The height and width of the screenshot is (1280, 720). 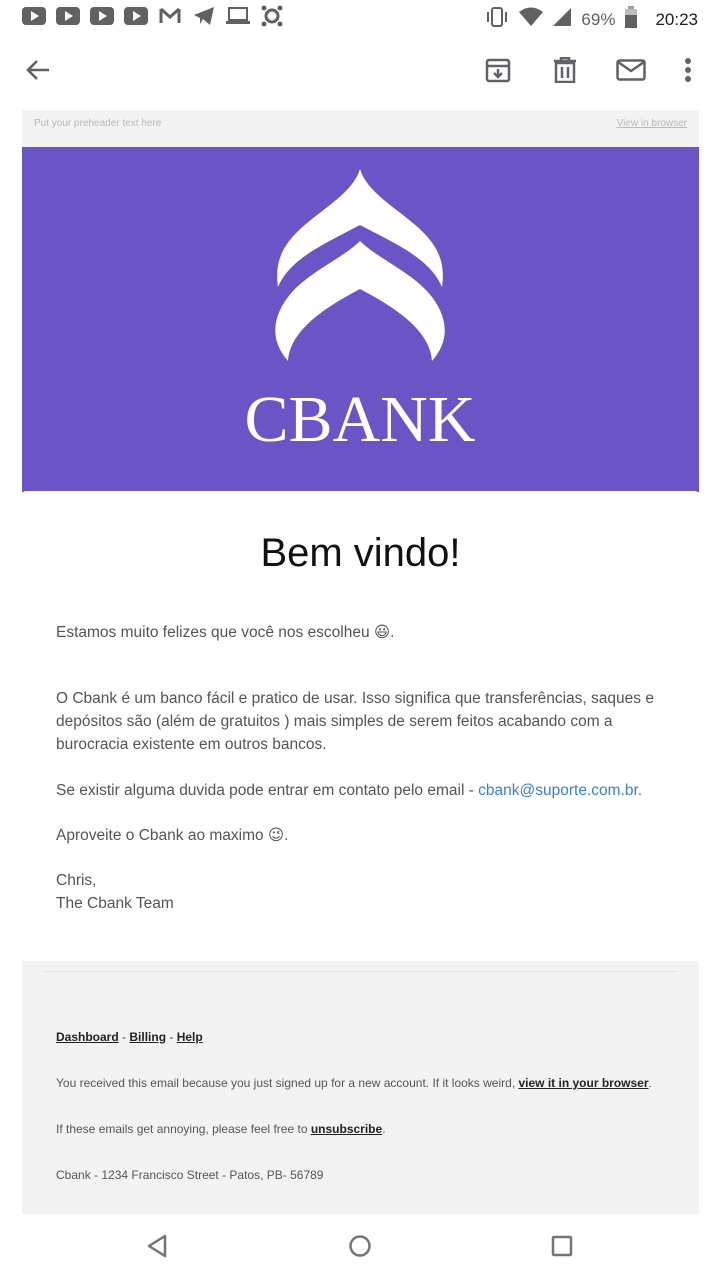 I want to click on more-options-button, so click(x=688, y=72).